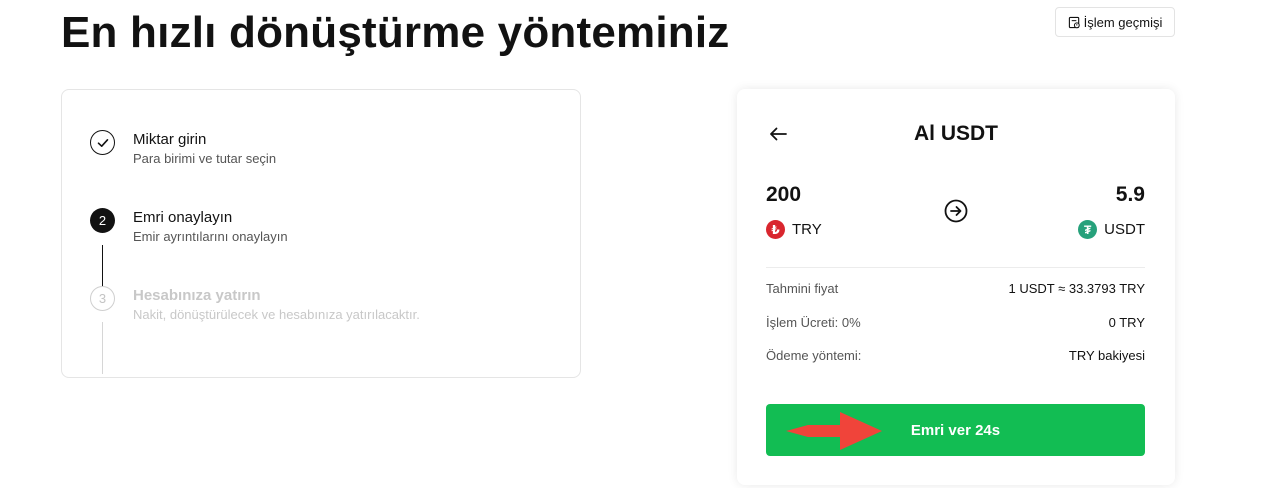 Image resolution: width=1280 pixels, height=488 pixels. Describe the element at coordinates (784, 194) in the screenshot. I see `from-amount: 200` at that location.